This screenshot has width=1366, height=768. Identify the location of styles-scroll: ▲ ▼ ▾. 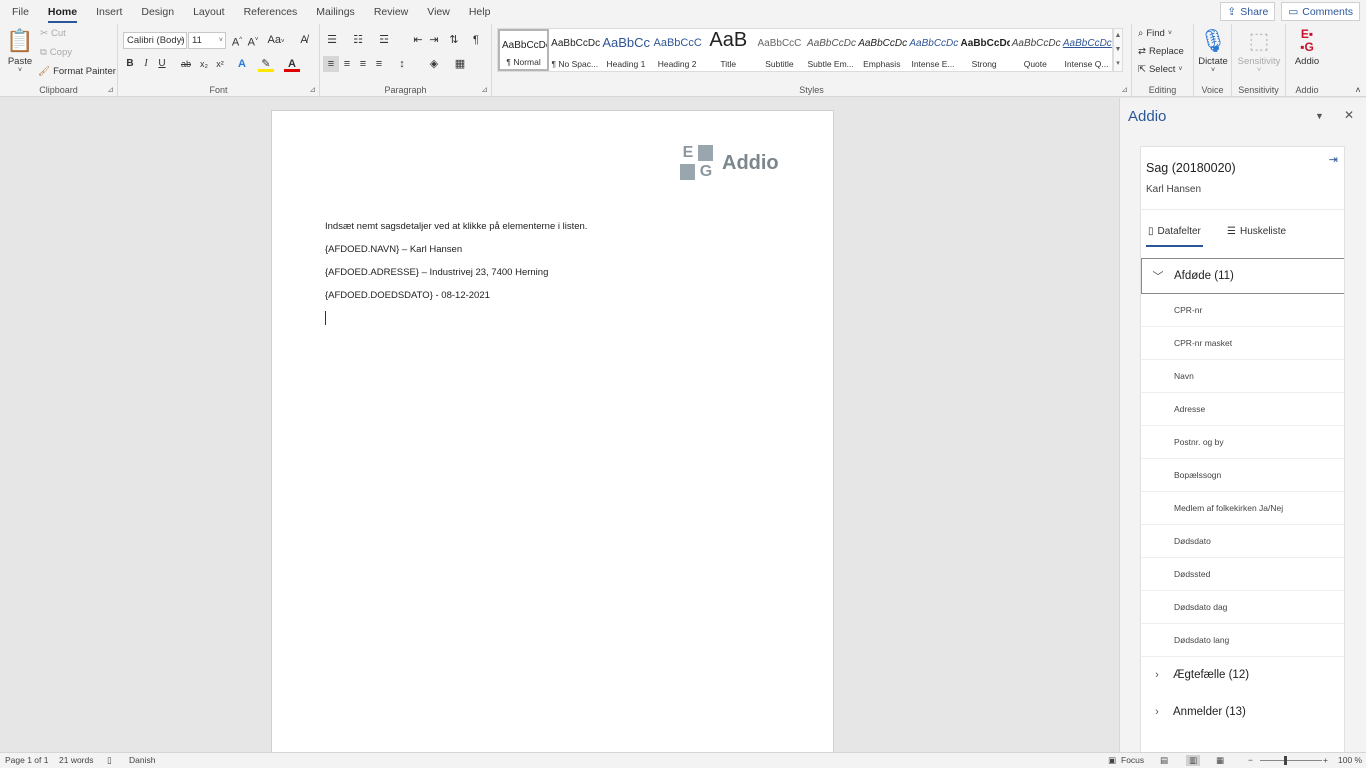
(1118, 50).